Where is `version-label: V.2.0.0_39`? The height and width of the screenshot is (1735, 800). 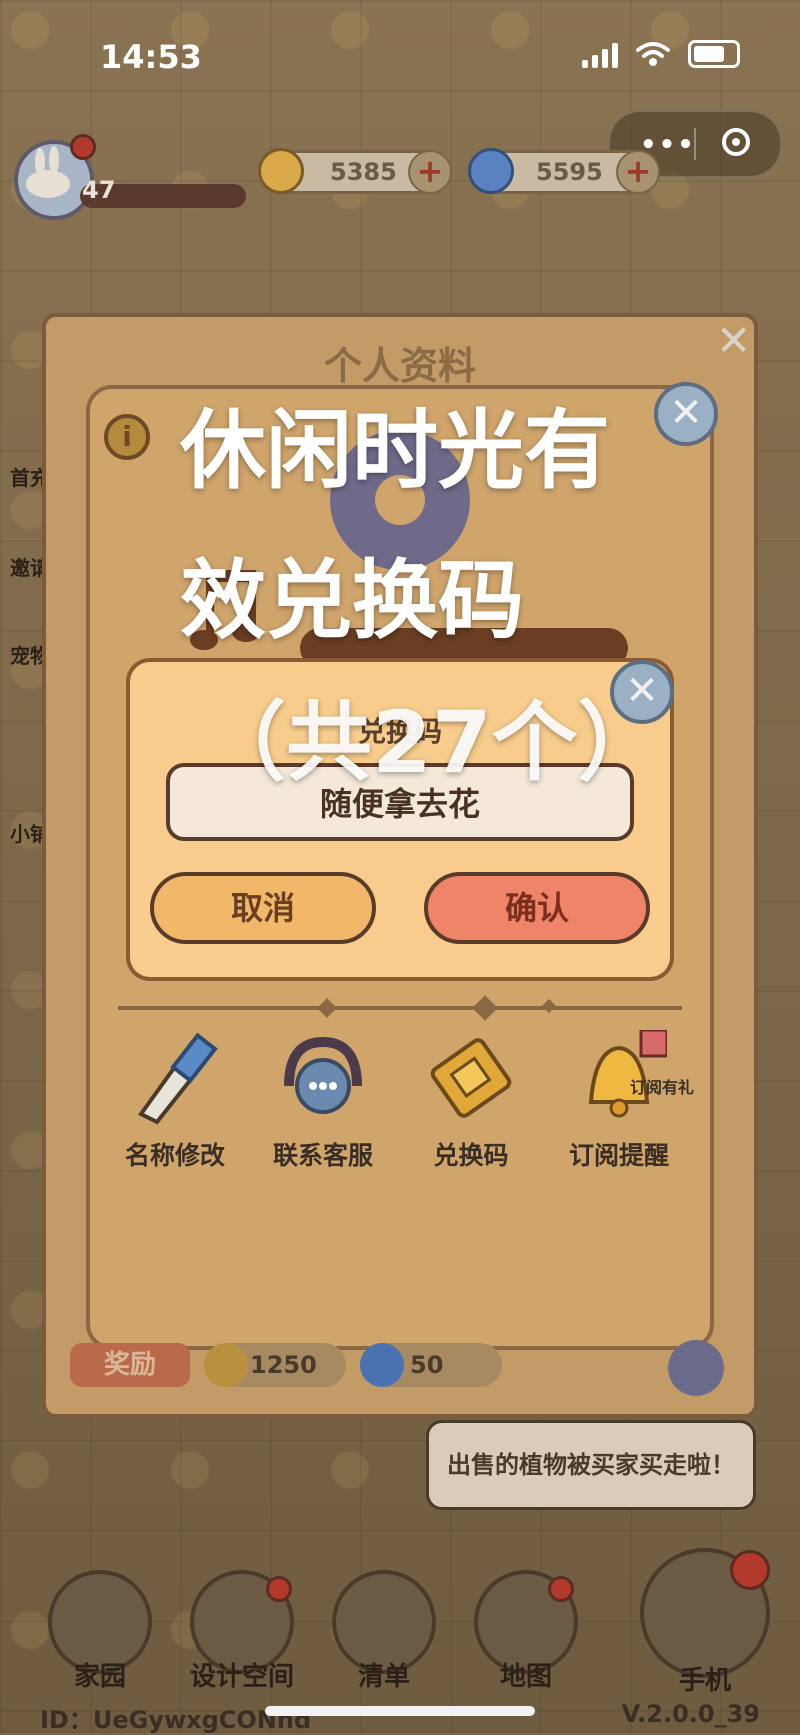 version-label: V.2.0.0_39 is located at coordinates (690, 1714).